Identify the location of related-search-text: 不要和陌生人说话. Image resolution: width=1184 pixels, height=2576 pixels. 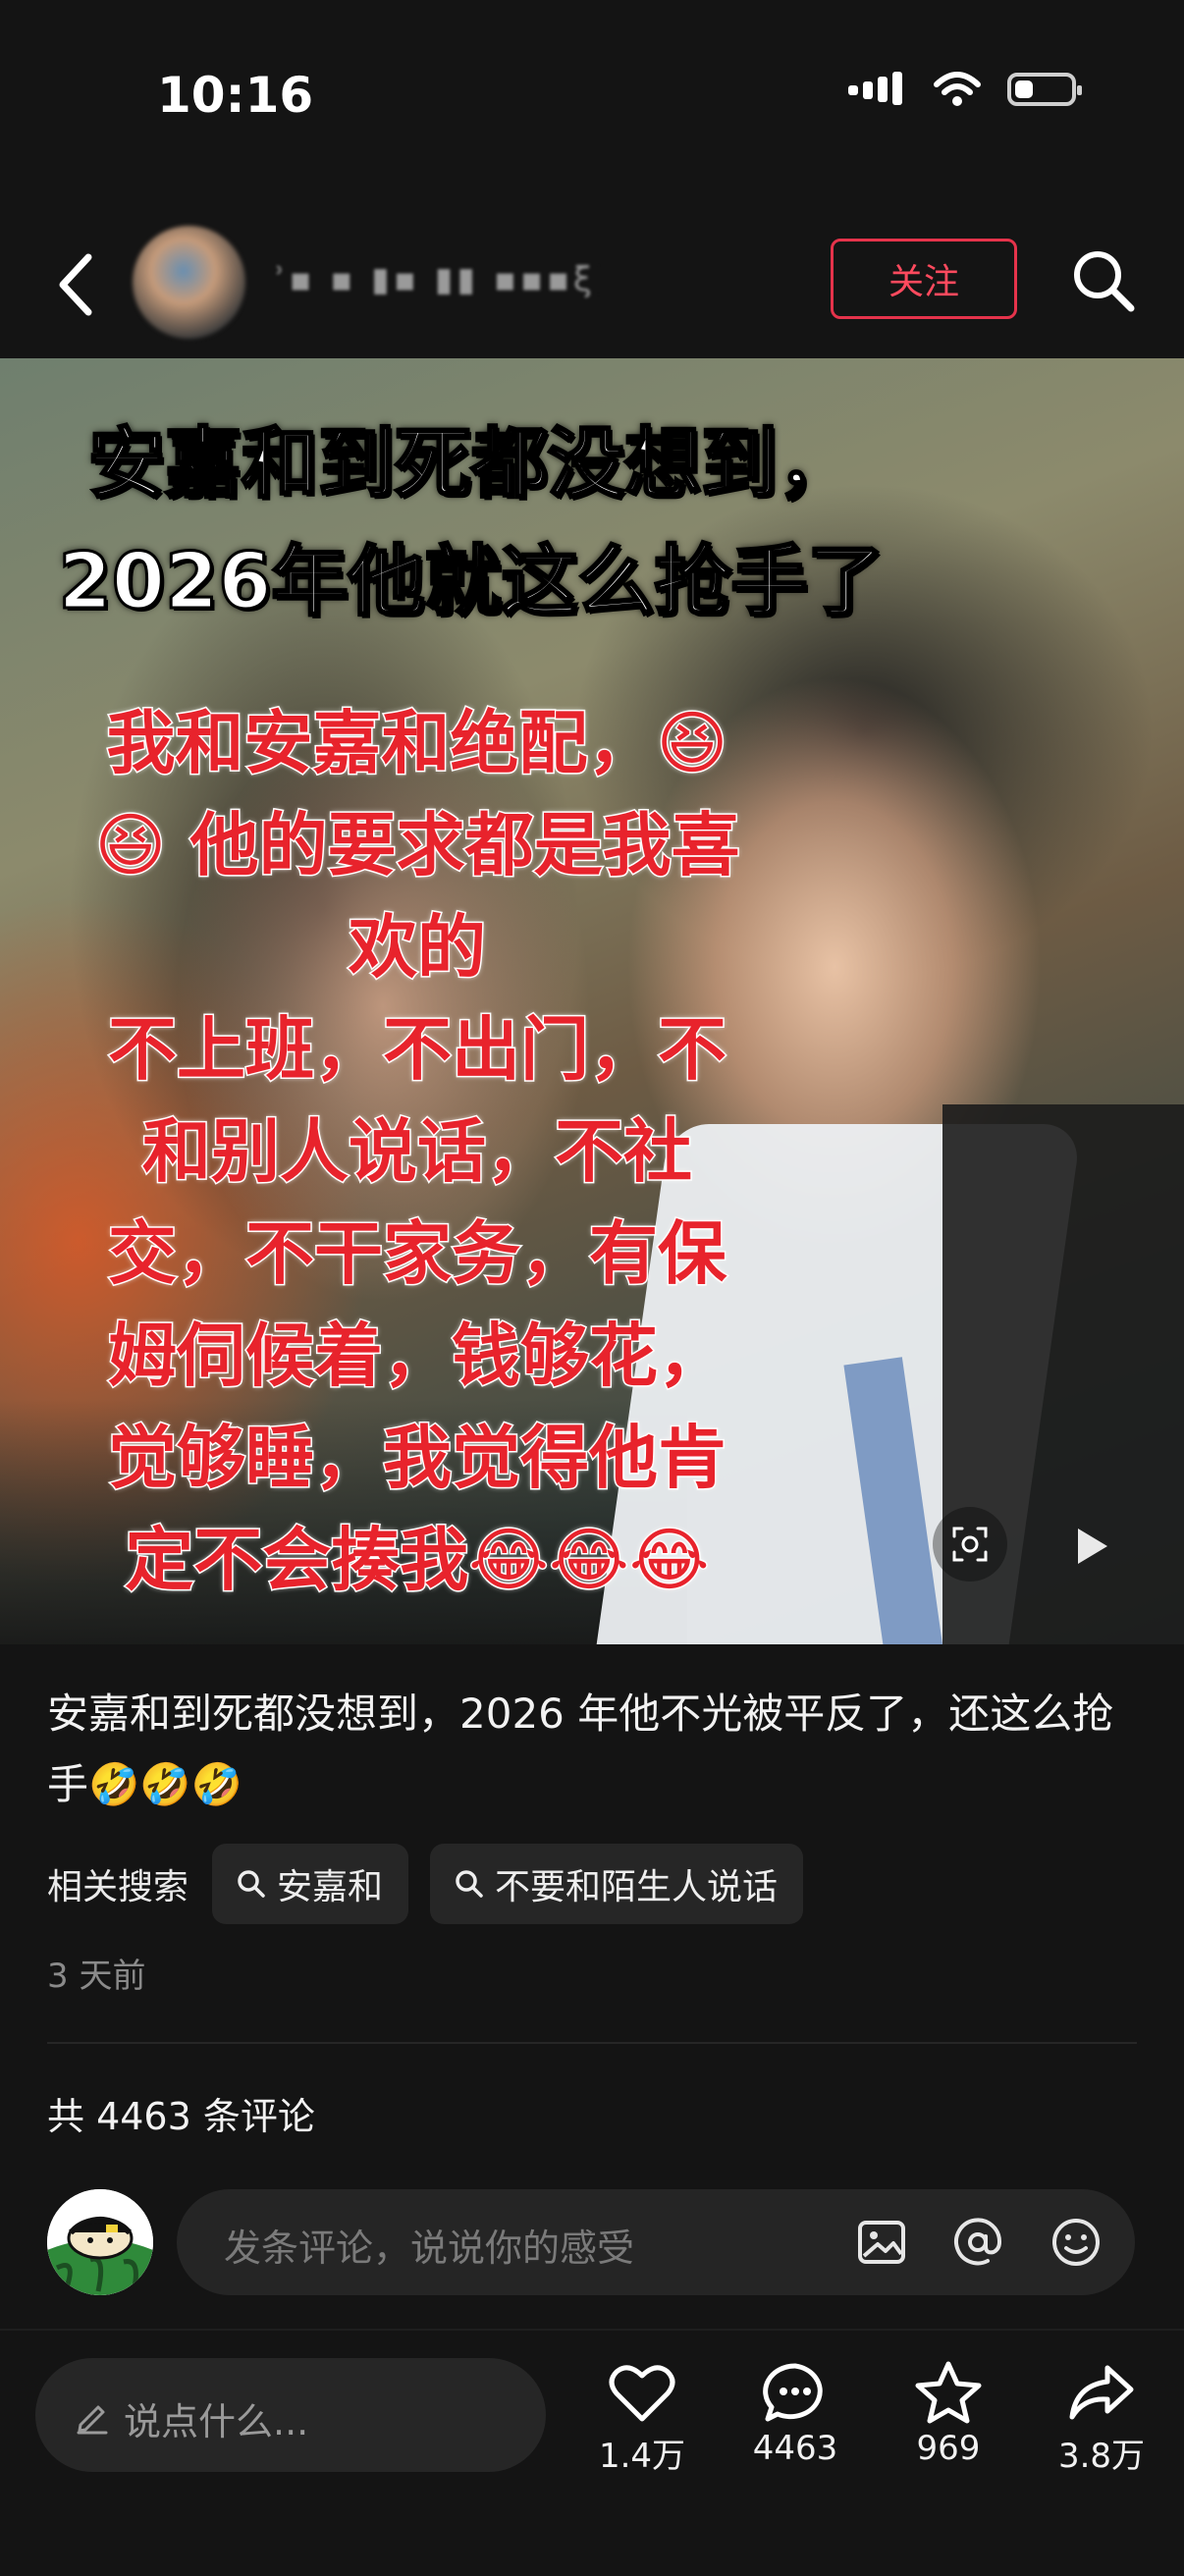
(637, 1887).